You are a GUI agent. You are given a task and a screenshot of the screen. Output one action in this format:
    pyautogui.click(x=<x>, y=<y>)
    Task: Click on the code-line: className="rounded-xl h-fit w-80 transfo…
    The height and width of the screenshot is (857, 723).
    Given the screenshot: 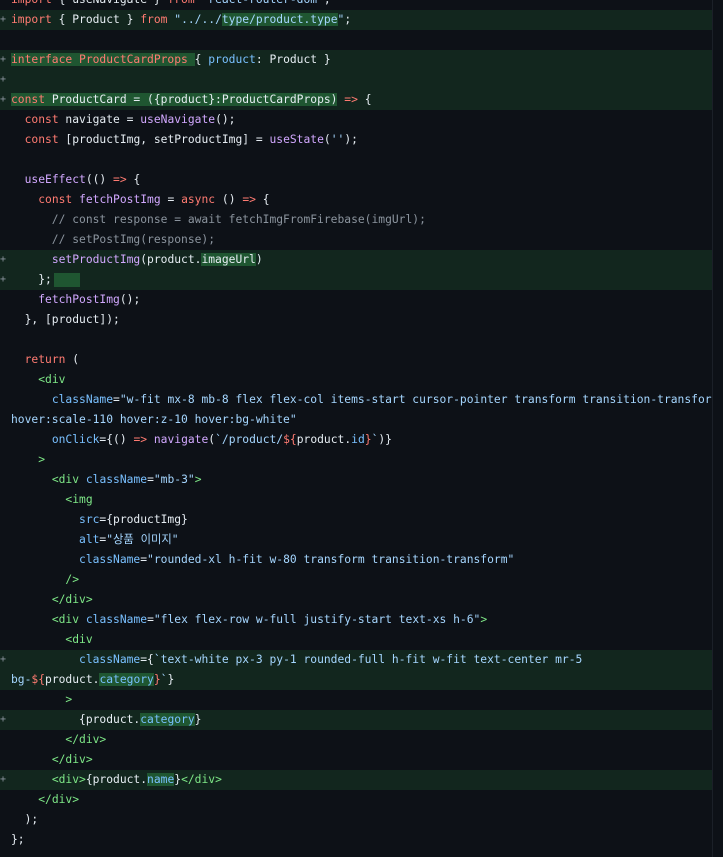 What is the action you would take?
    pyautogui.click(x=356, y=560)
    